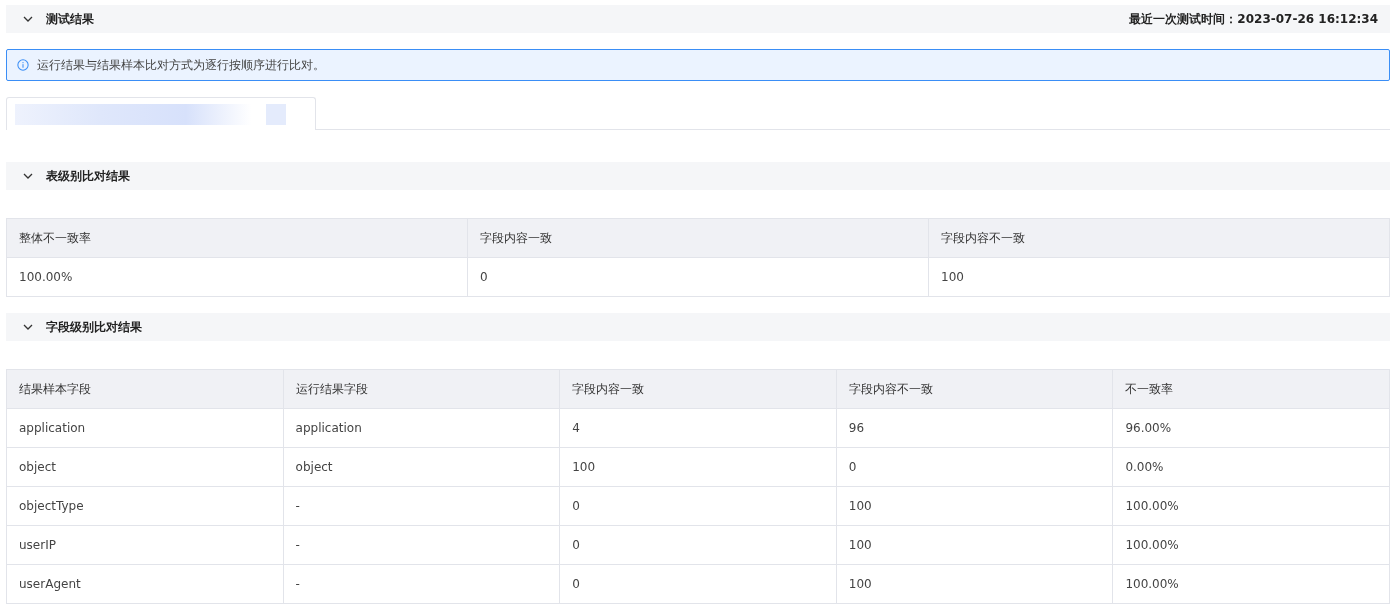 This screenshot has height=606, width=1397. What do you see at coordinates (145, 389) in the screenshot?
I see `column-header: 结果样本字段` at bounding box center [145, 389].